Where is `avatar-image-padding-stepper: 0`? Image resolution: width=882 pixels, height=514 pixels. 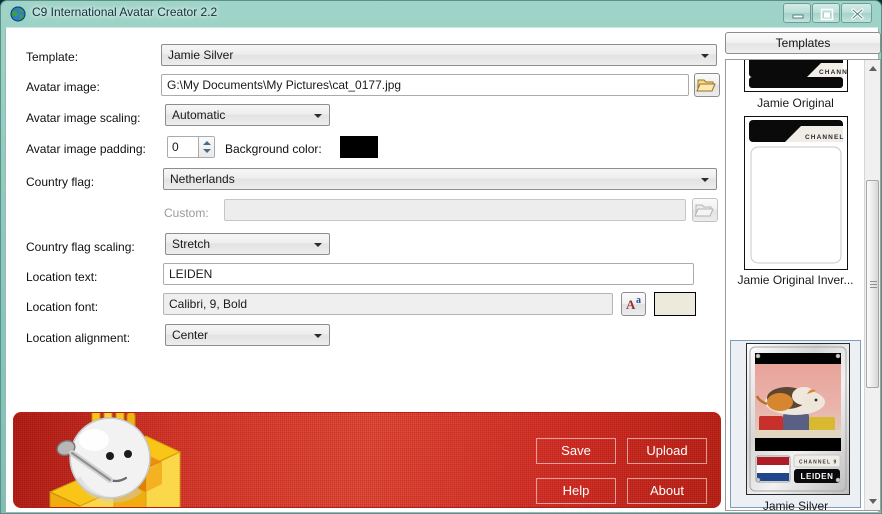 avatar-image-padding-stepper: 0 is located at coordinates (191, 147).